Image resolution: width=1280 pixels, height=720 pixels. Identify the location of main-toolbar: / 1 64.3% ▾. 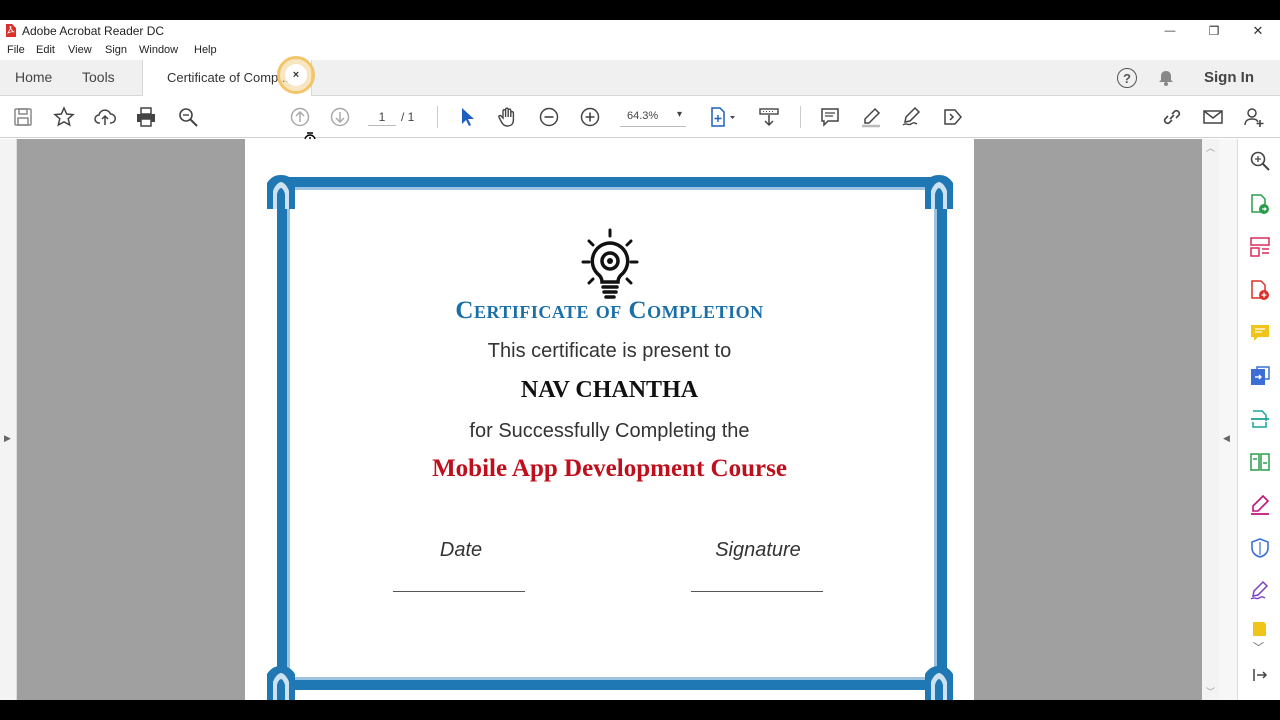
(640, 121).